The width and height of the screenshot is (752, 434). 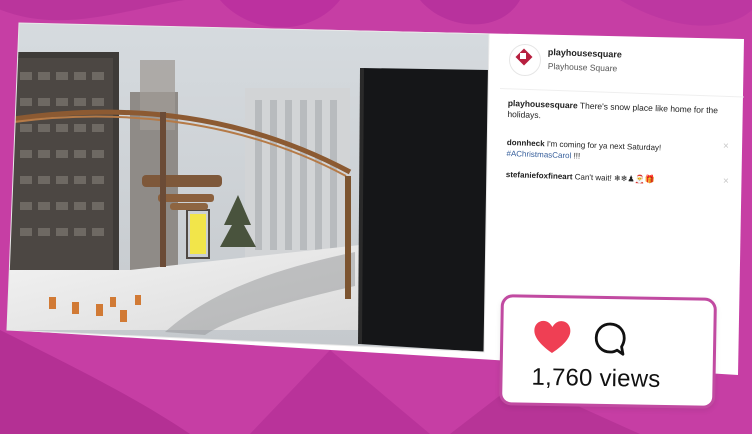 What do you see at coordinates (523, 56) in the screenshot?
I see `logo-center-mark` at bounding box center [523, 56].